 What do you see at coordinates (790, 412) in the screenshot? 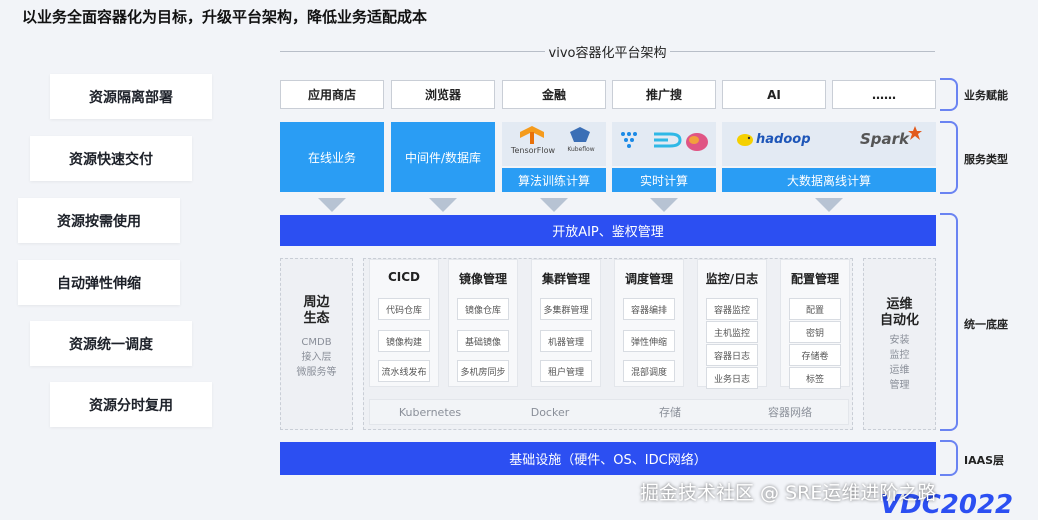
I see `infra-container-network: 容器网络` at bounding box center [790, 412].